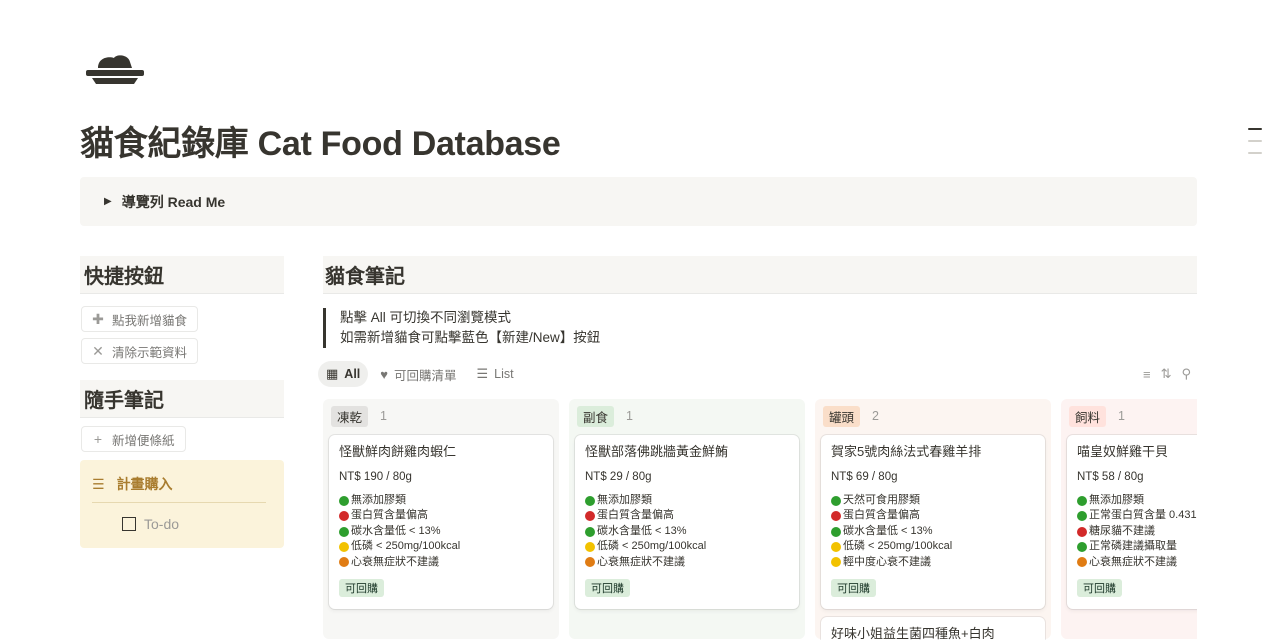 This screenshot has height=640, width=1280. I want to click on plan-to-buy-callout: ☰ 計畫購入 To-do, so click(182, 504).